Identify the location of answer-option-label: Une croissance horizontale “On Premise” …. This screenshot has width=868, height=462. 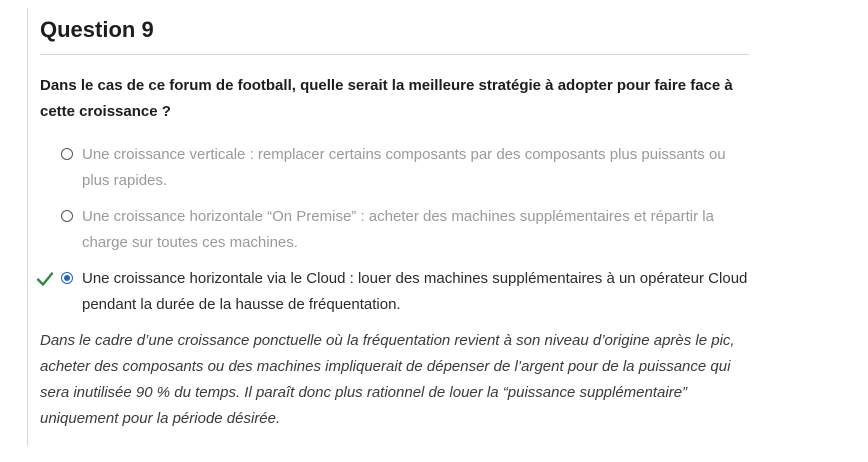
(398, 229).